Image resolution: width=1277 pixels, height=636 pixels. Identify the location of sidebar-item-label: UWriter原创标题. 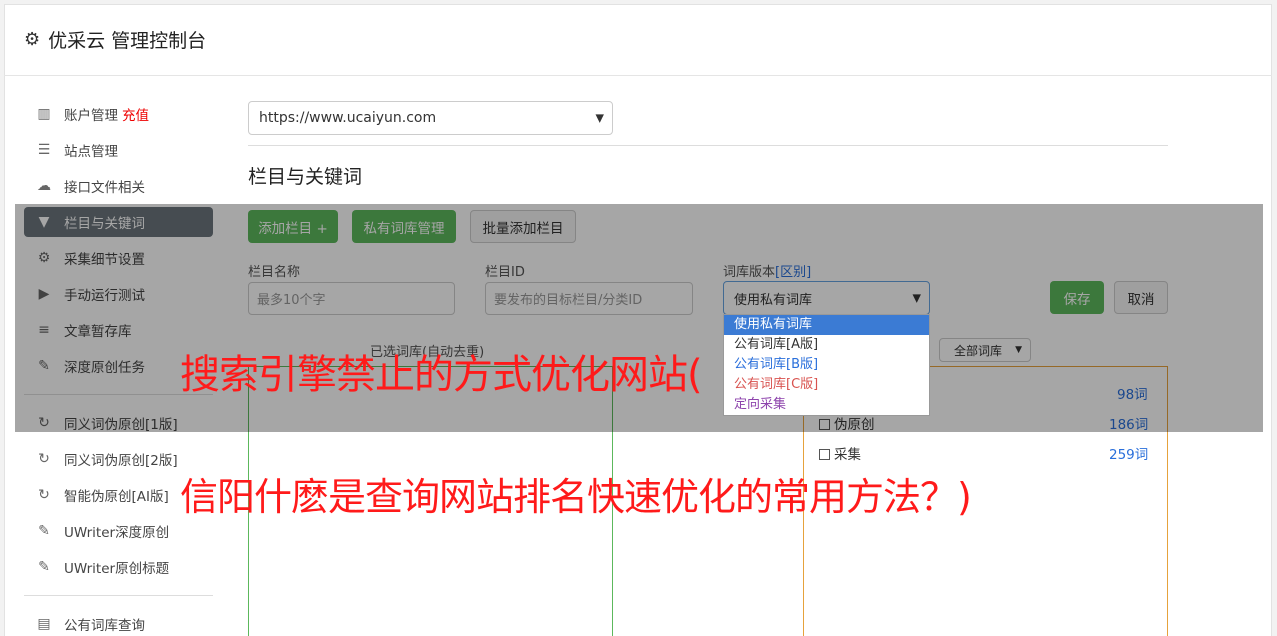
(117, 569).